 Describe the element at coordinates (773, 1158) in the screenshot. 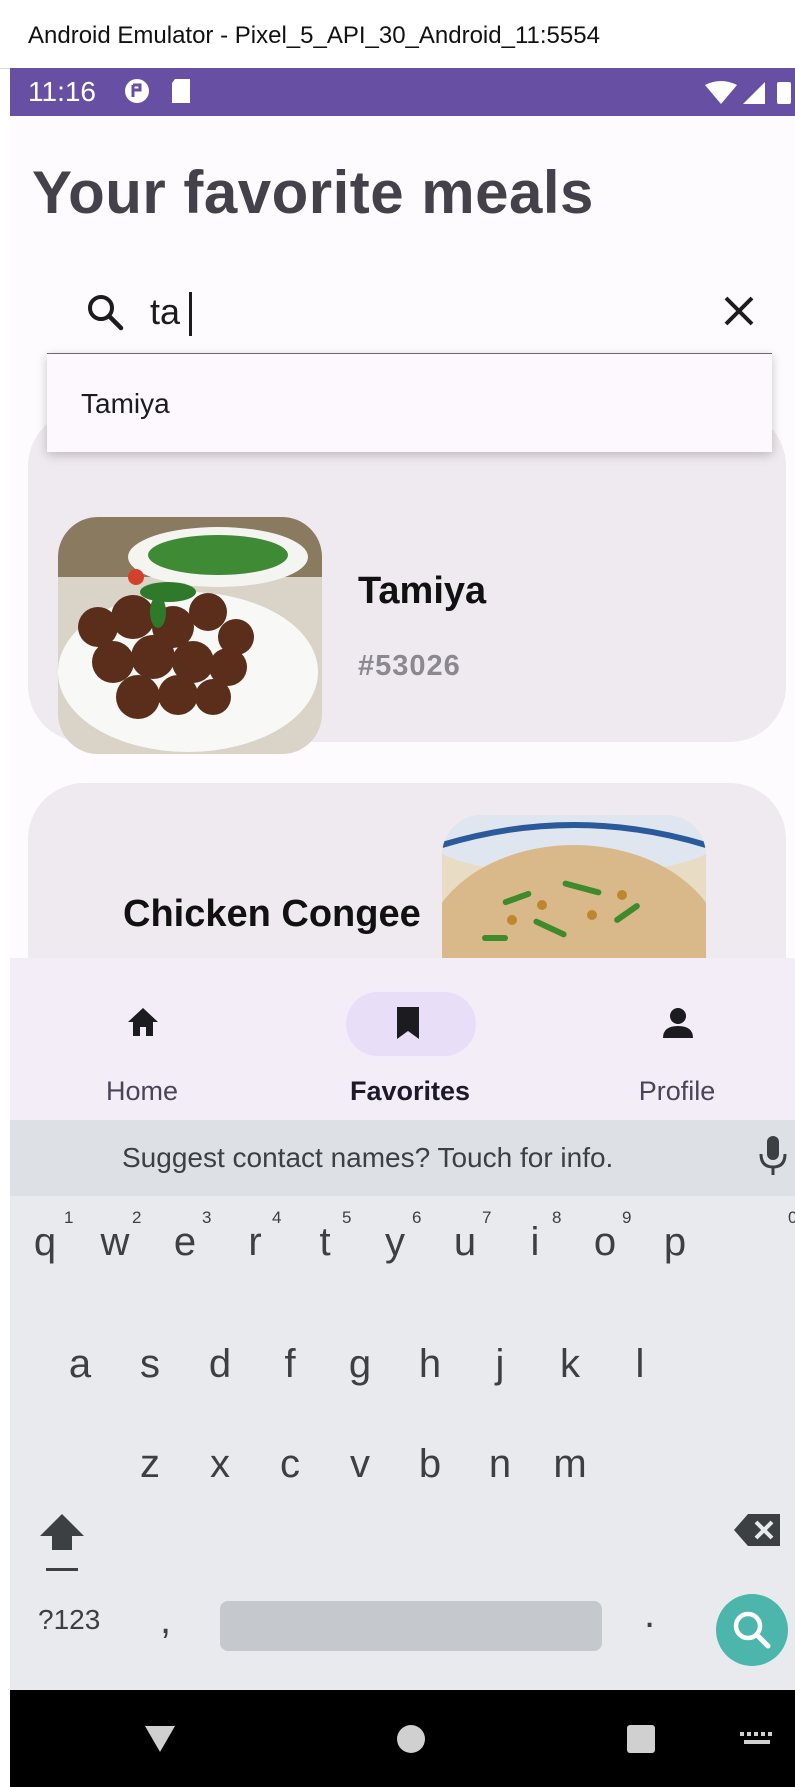

I see `microphone-icon` at that location.